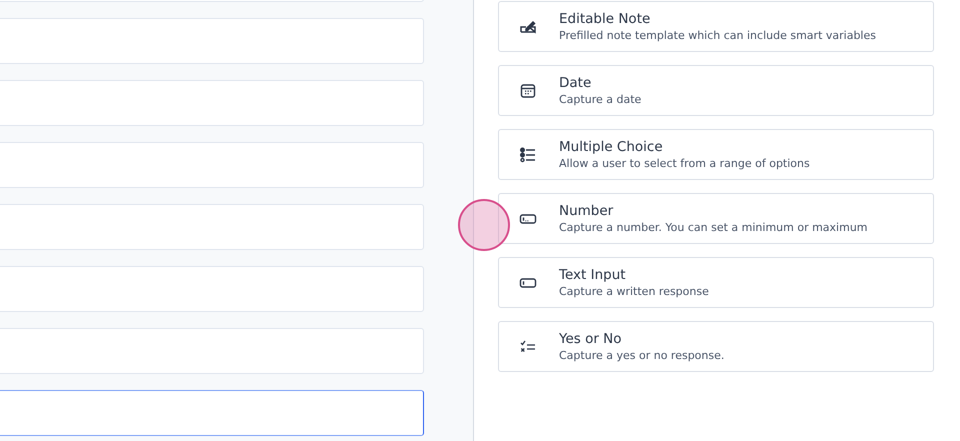  Describe the element at coordinates (716, 90) in the screenshot. I see `field-type-card: Date Capture a date` at that location.